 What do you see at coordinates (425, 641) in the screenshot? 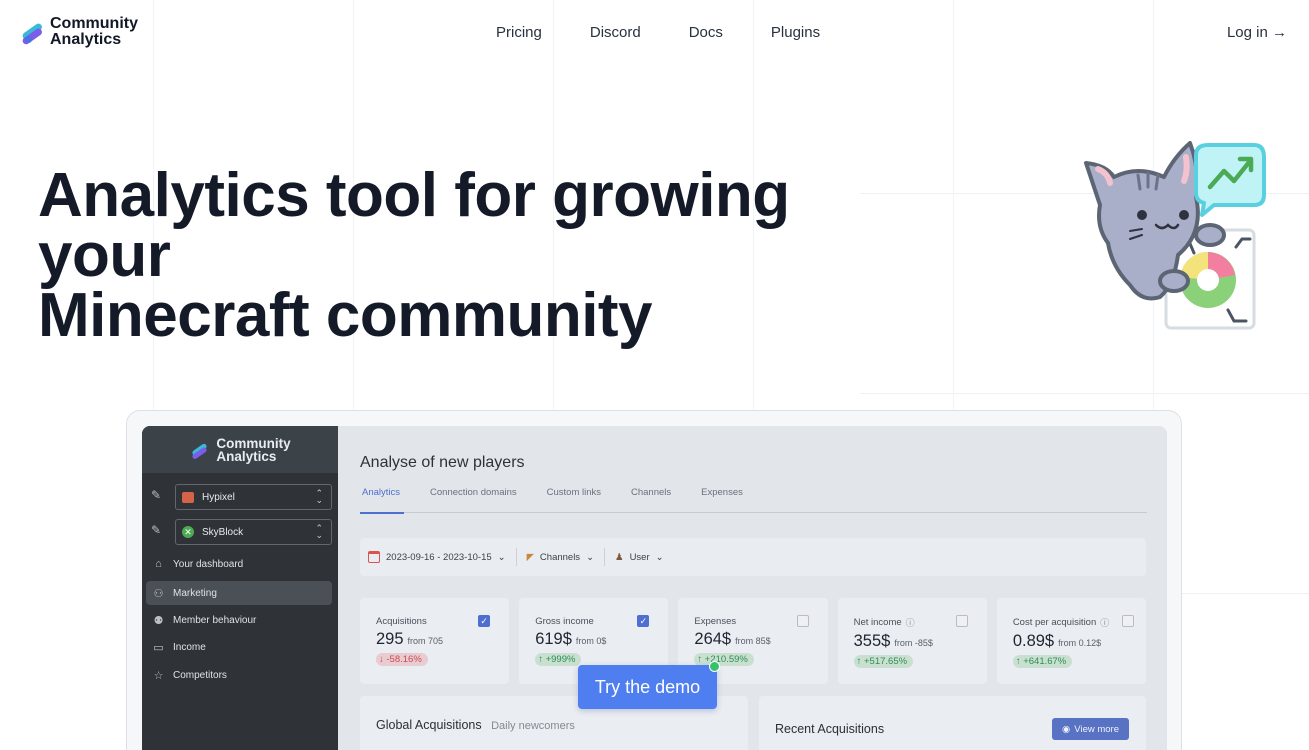
I see `metric-from: from 705` at bounding box center [425, 641].